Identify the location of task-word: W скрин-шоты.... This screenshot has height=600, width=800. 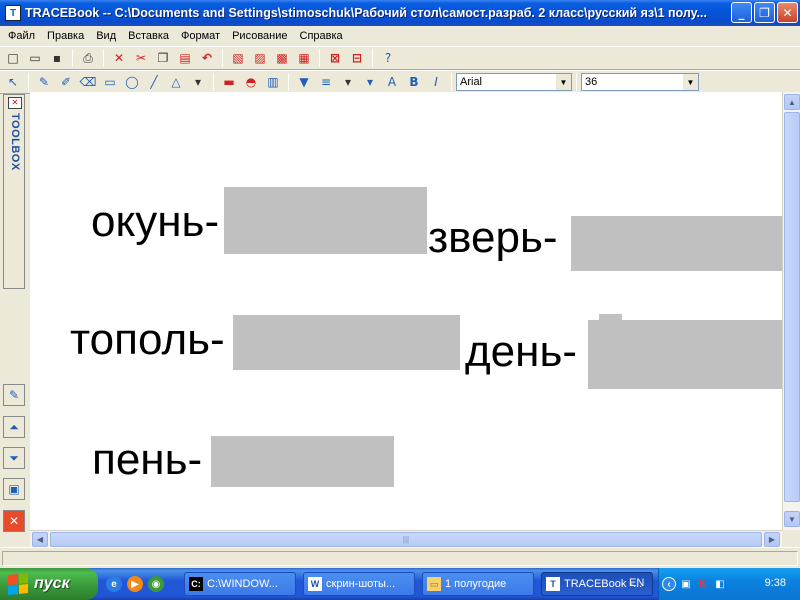
(359, 584).